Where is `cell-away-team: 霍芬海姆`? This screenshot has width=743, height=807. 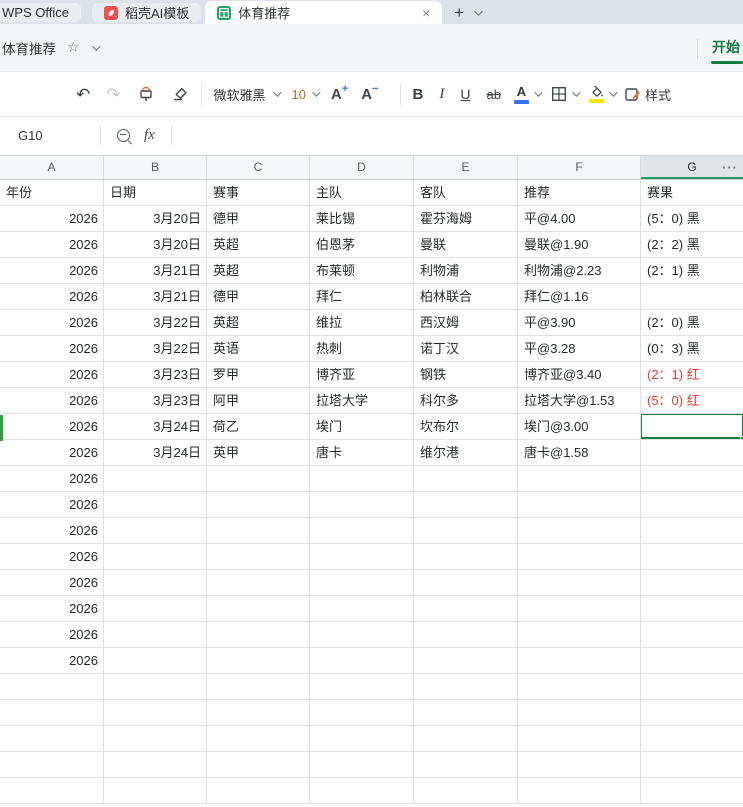
cell-away-team: 霍芬海姆 is located at coordinates (466, 219).